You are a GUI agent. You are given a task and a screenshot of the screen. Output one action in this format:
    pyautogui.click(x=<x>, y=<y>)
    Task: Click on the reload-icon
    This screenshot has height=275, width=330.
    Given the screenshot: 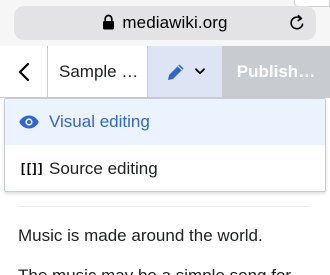 What is the action you would take?
    pyautogui.click(x=297, y=23)
    